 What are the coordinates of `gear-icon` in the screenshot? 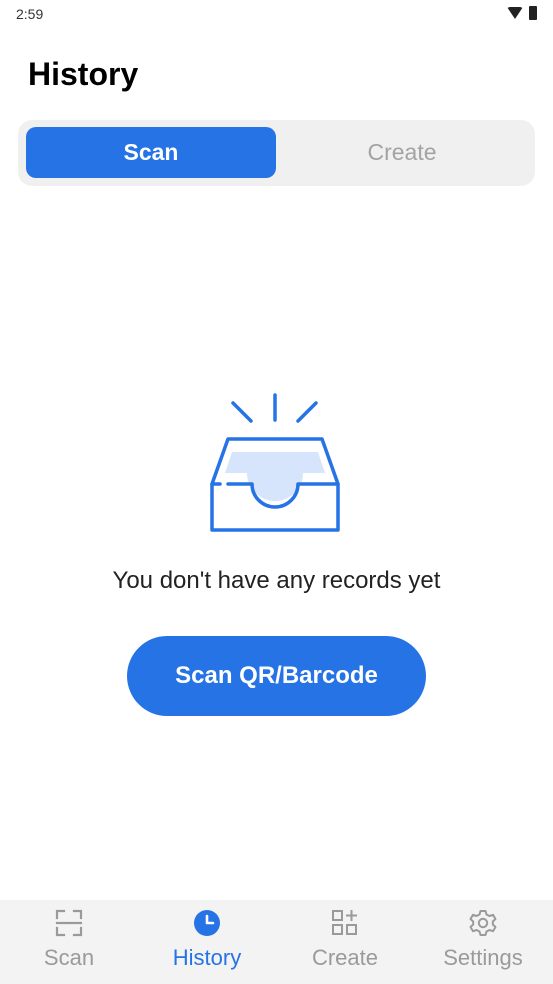 It's located at (483, 923).